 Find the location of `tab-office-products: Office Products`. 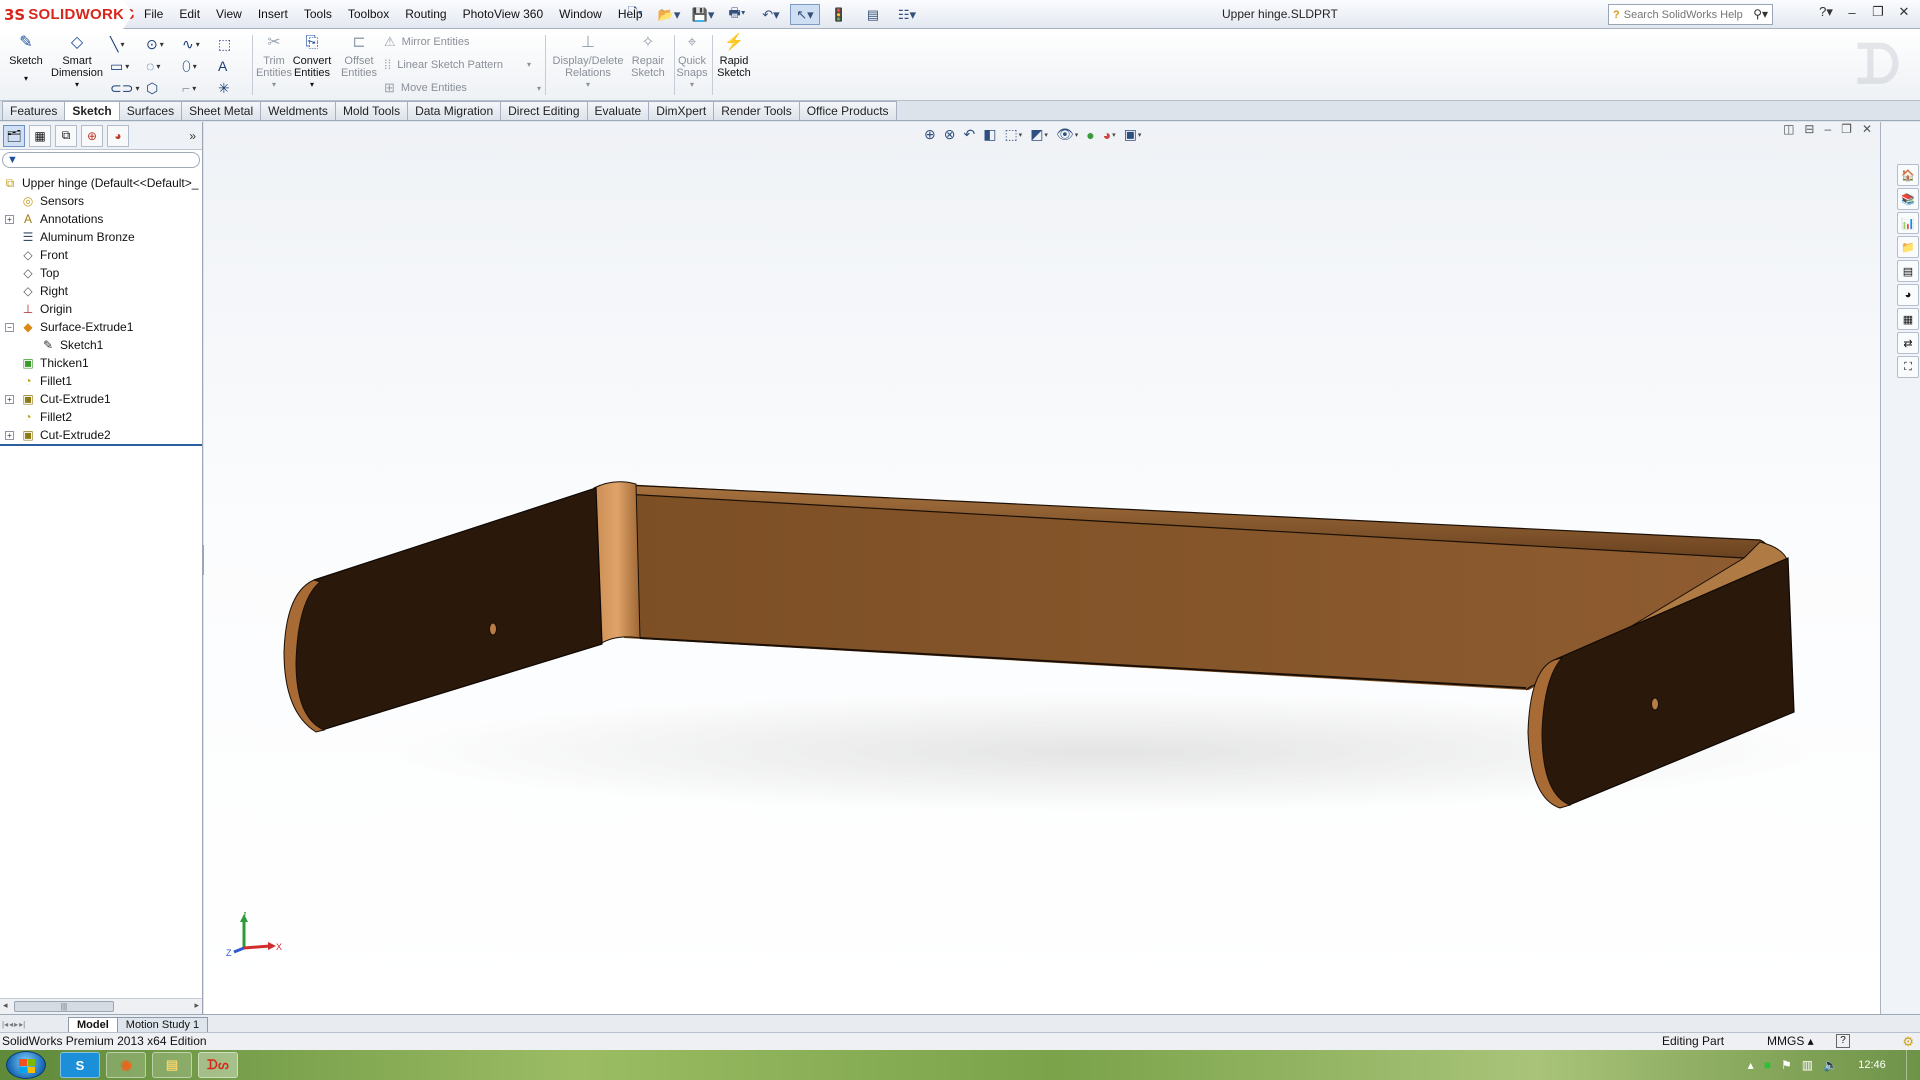

tab-office-products: Office Products is located at coordinates (847, 110).